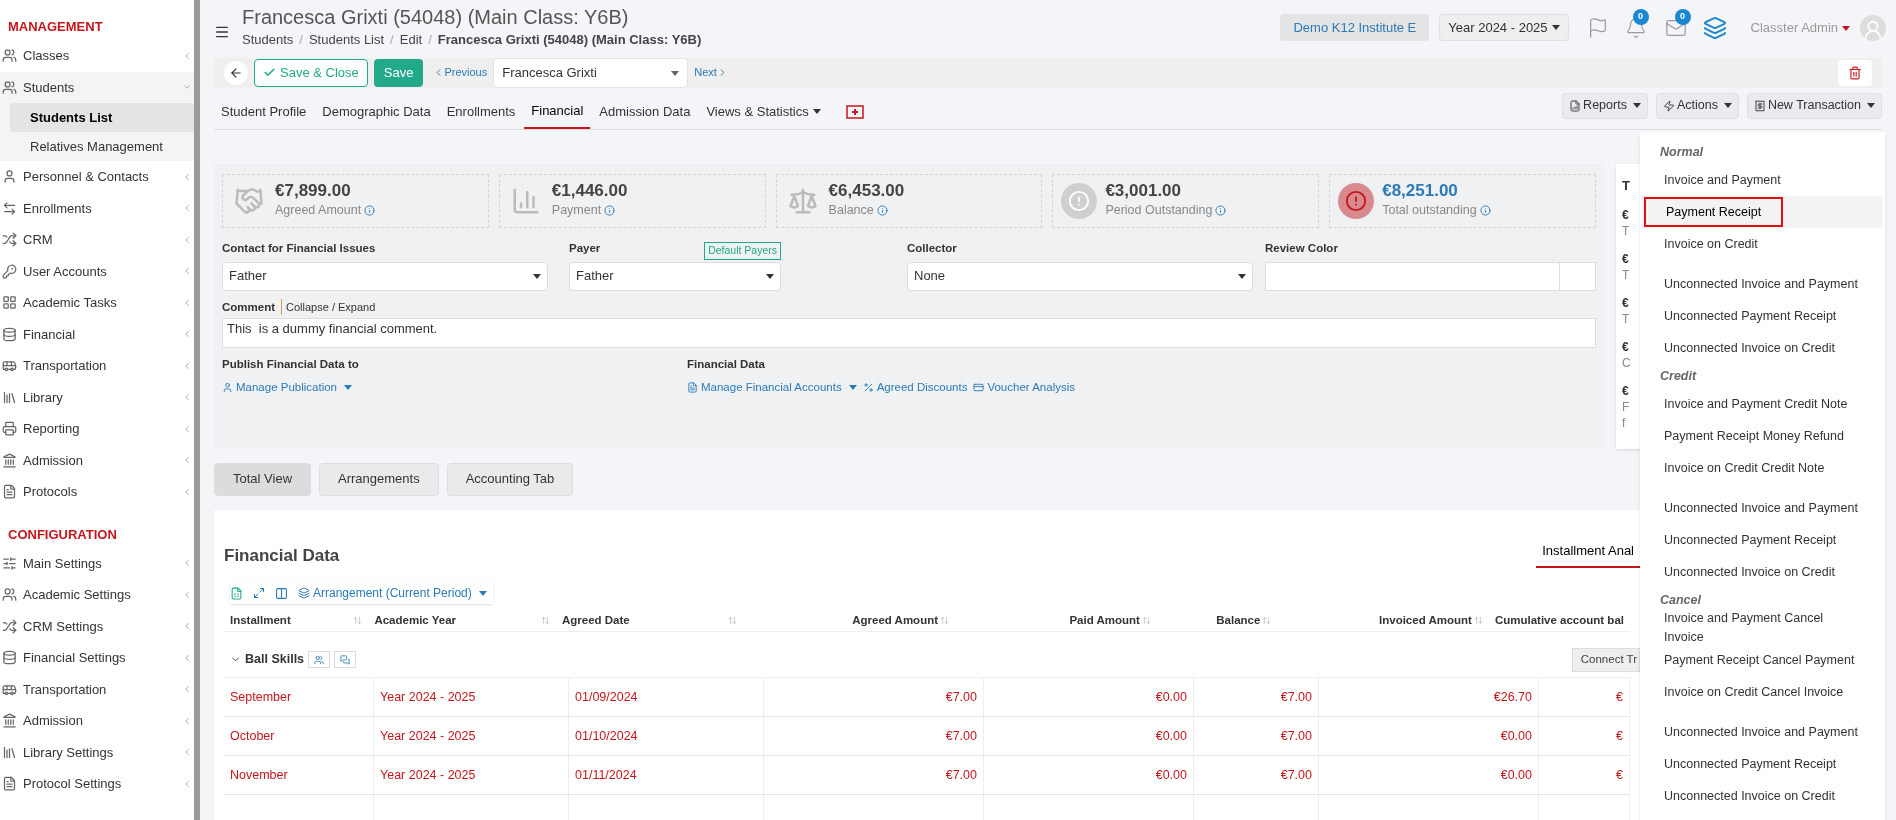 Image resolution: width=1896 pixels, height=820 pixels. Describe the element at coordinates (1762, 660) in the screenshot. I see `menu-item: Payment Receipt Cancel Payment` at that location.